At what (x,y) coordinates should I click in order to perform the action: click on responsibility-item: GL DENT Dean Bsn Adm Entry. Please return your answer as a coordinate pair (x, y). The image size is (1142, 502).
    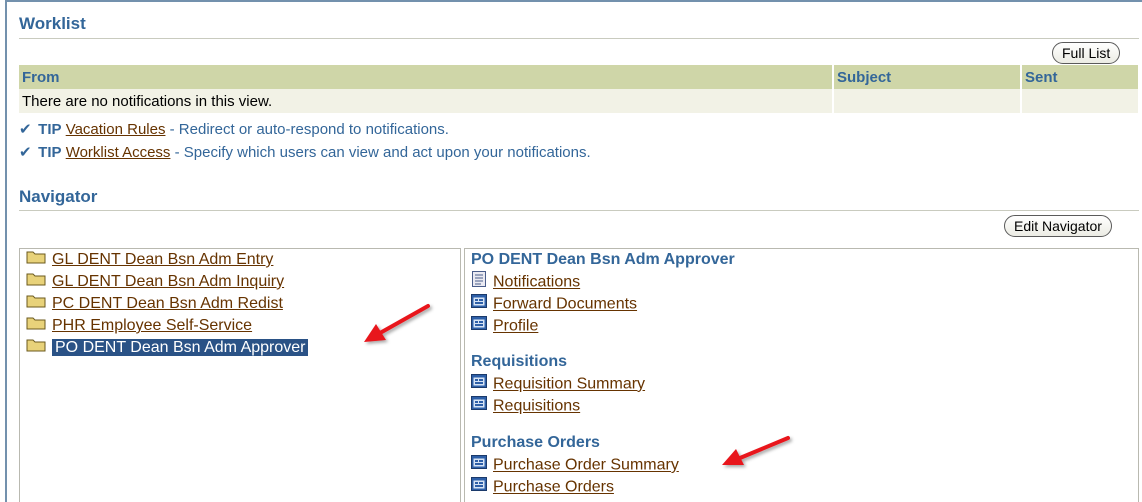
    Looking at the image, I should click on (149, 260).